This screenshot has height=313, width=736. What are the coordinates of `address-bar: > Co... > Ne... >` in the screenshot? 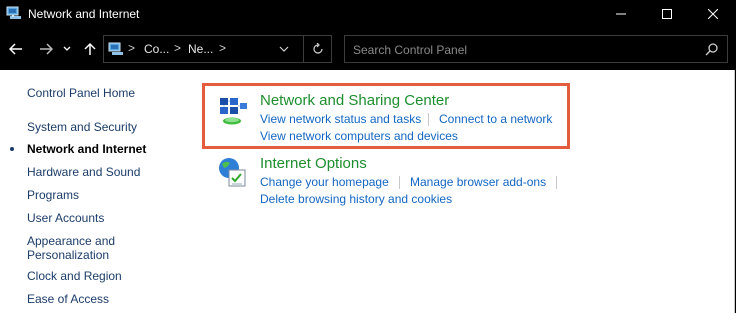 It's located at (217, 49).